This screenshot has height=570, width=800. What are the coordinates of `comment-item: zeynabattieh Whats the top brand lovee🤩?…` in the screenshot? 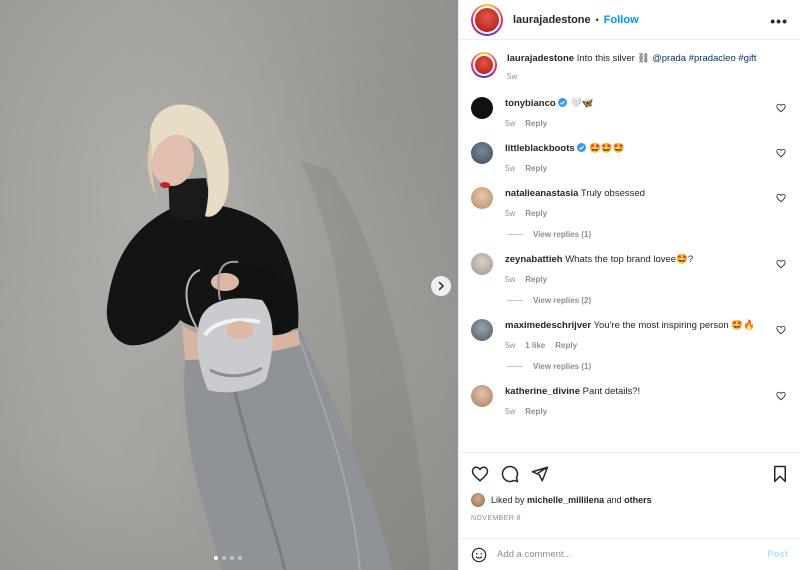 It's located at (629, 268).